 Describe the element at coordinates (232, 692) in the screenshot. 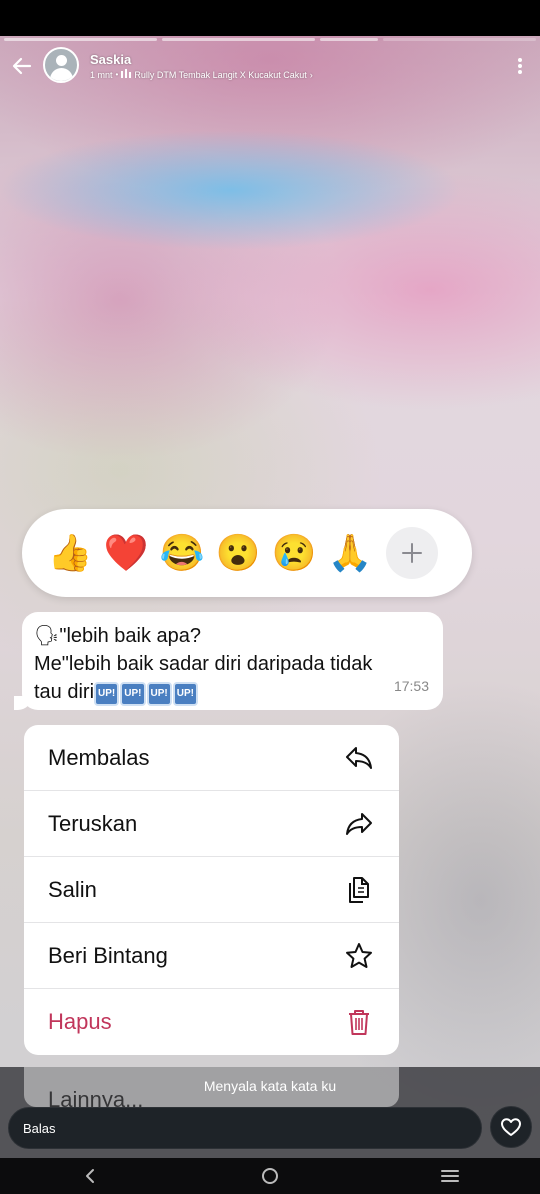

I see `message-line-3: tau diri UP! UP! UP! UP!` at that location.